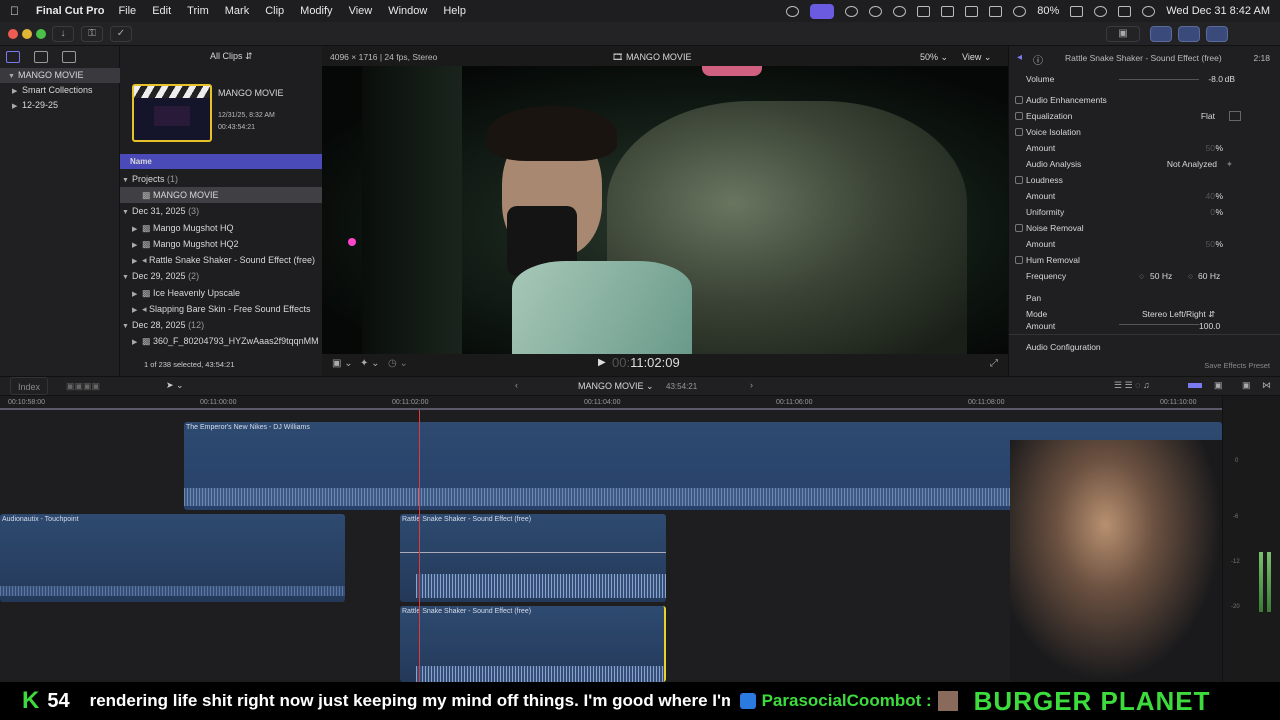  Describe the element at coordinates (221, 276) in the screenshot. I see `browser-group-row: ▼ Dec 29, 2025 (2)` at that location.